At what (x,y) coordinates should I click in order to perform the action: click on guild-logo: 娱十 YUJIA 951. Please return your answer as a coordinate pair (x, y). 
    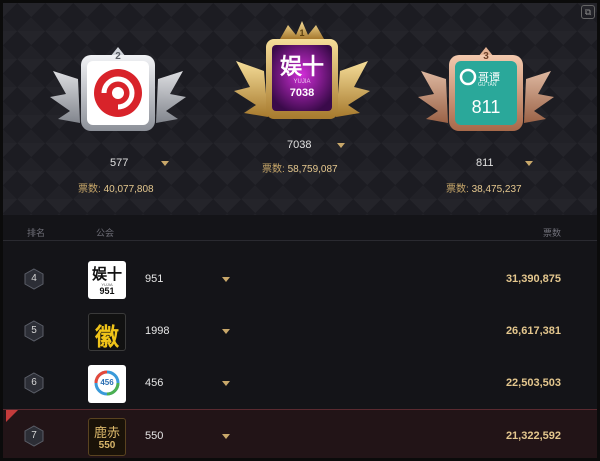
    Looking at the image, I should click on (107, 280).